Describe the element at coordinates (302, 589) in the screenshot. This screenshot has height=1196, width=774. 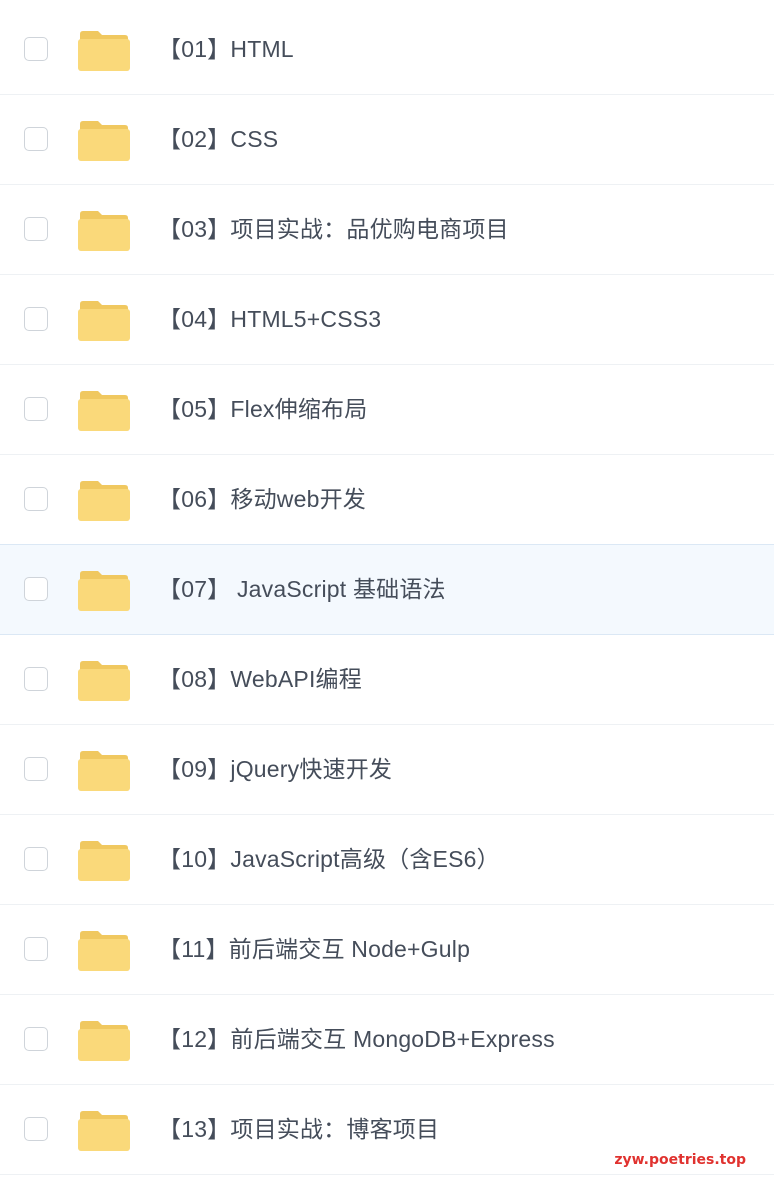
I see `folder-name: 【07】 JavaScript 基础语法` at that location.